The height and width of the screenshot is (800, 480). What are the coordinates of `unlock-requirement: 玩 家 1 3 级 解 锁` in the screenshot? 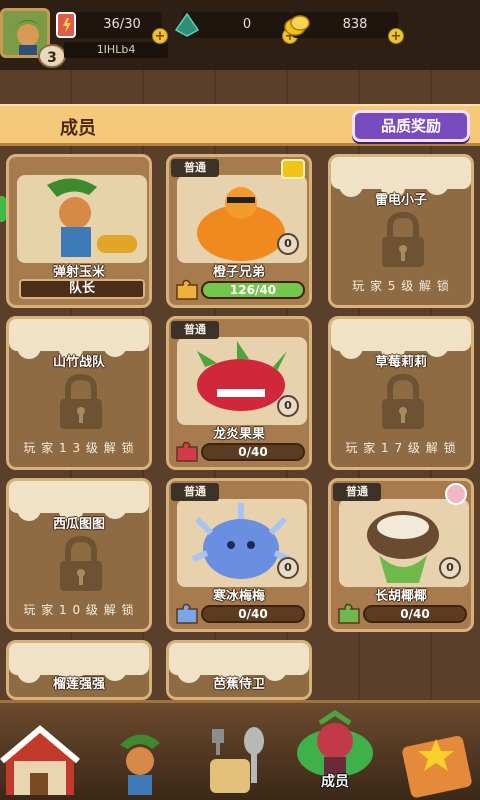 It's located at (79, 448).